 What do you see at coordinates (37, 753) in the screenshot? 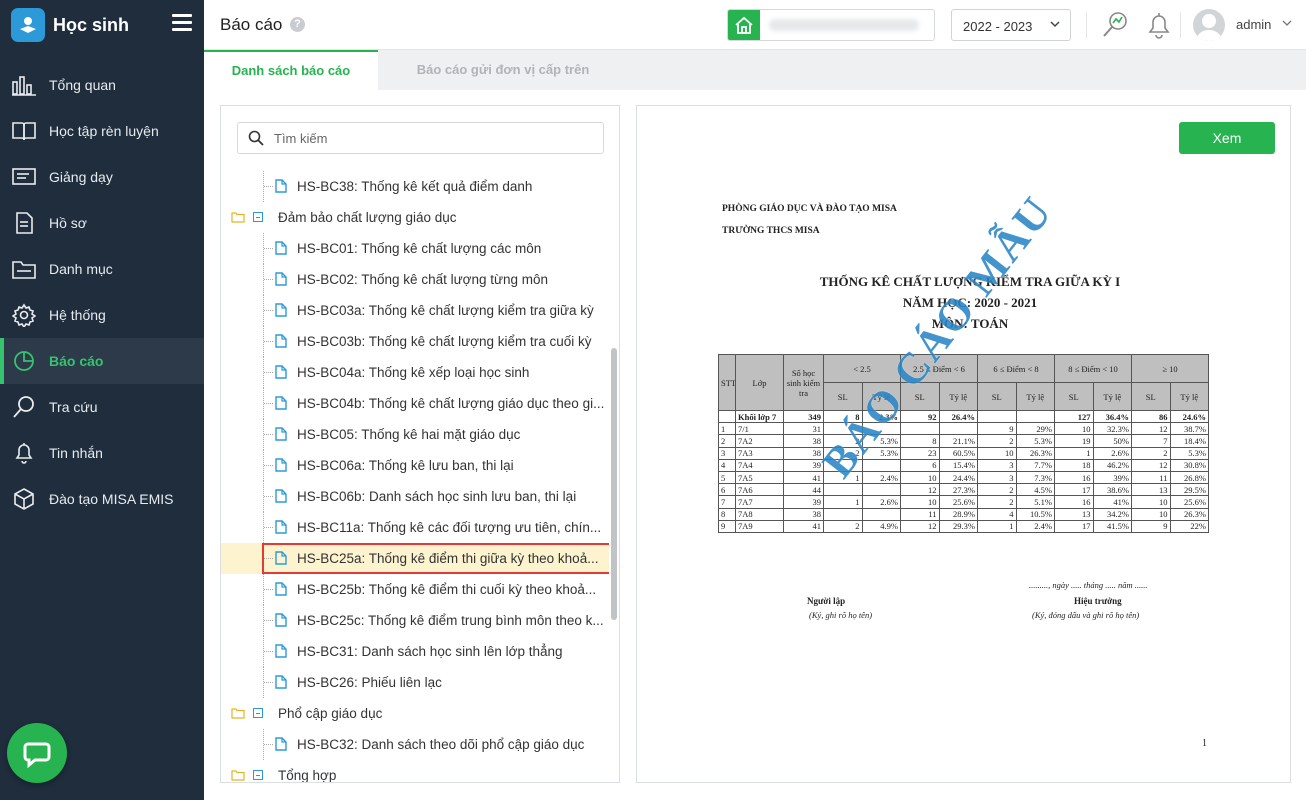
I see `chat-bubble-button` at bounding box center [37, 753].